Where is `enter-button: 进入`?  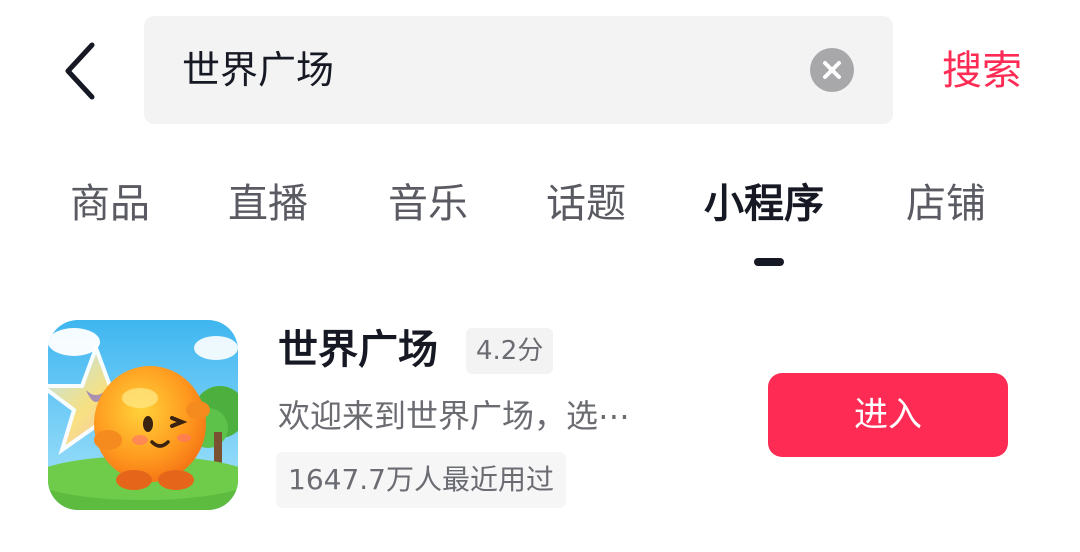 enter-button: 进入 is located at coordinates (888, 415).